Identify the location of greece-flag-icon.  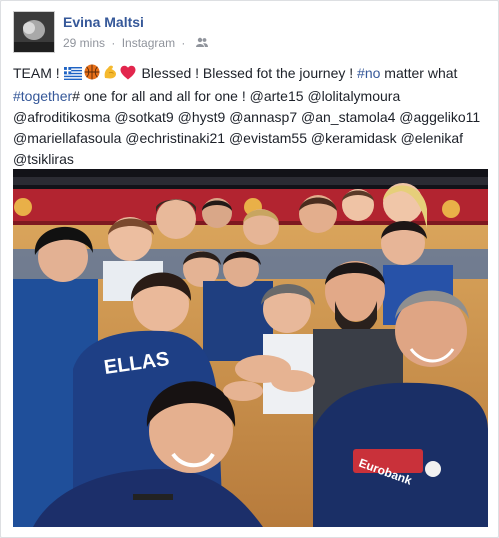
(72, 75).